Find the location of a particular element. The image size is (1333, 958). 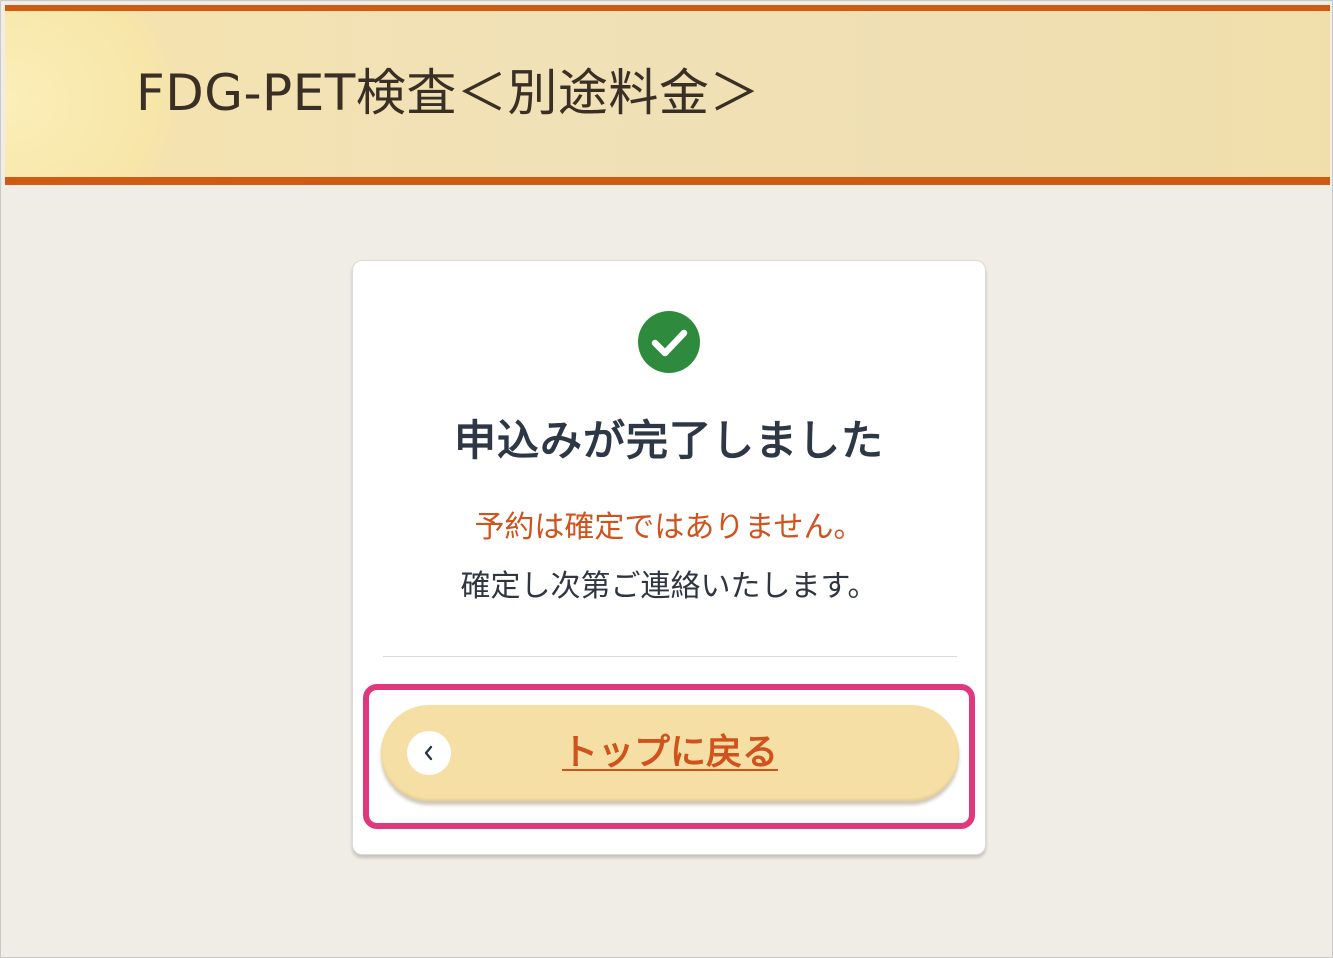

completion-heading: 申込みが完了しました is located at coordinates (668, 440).